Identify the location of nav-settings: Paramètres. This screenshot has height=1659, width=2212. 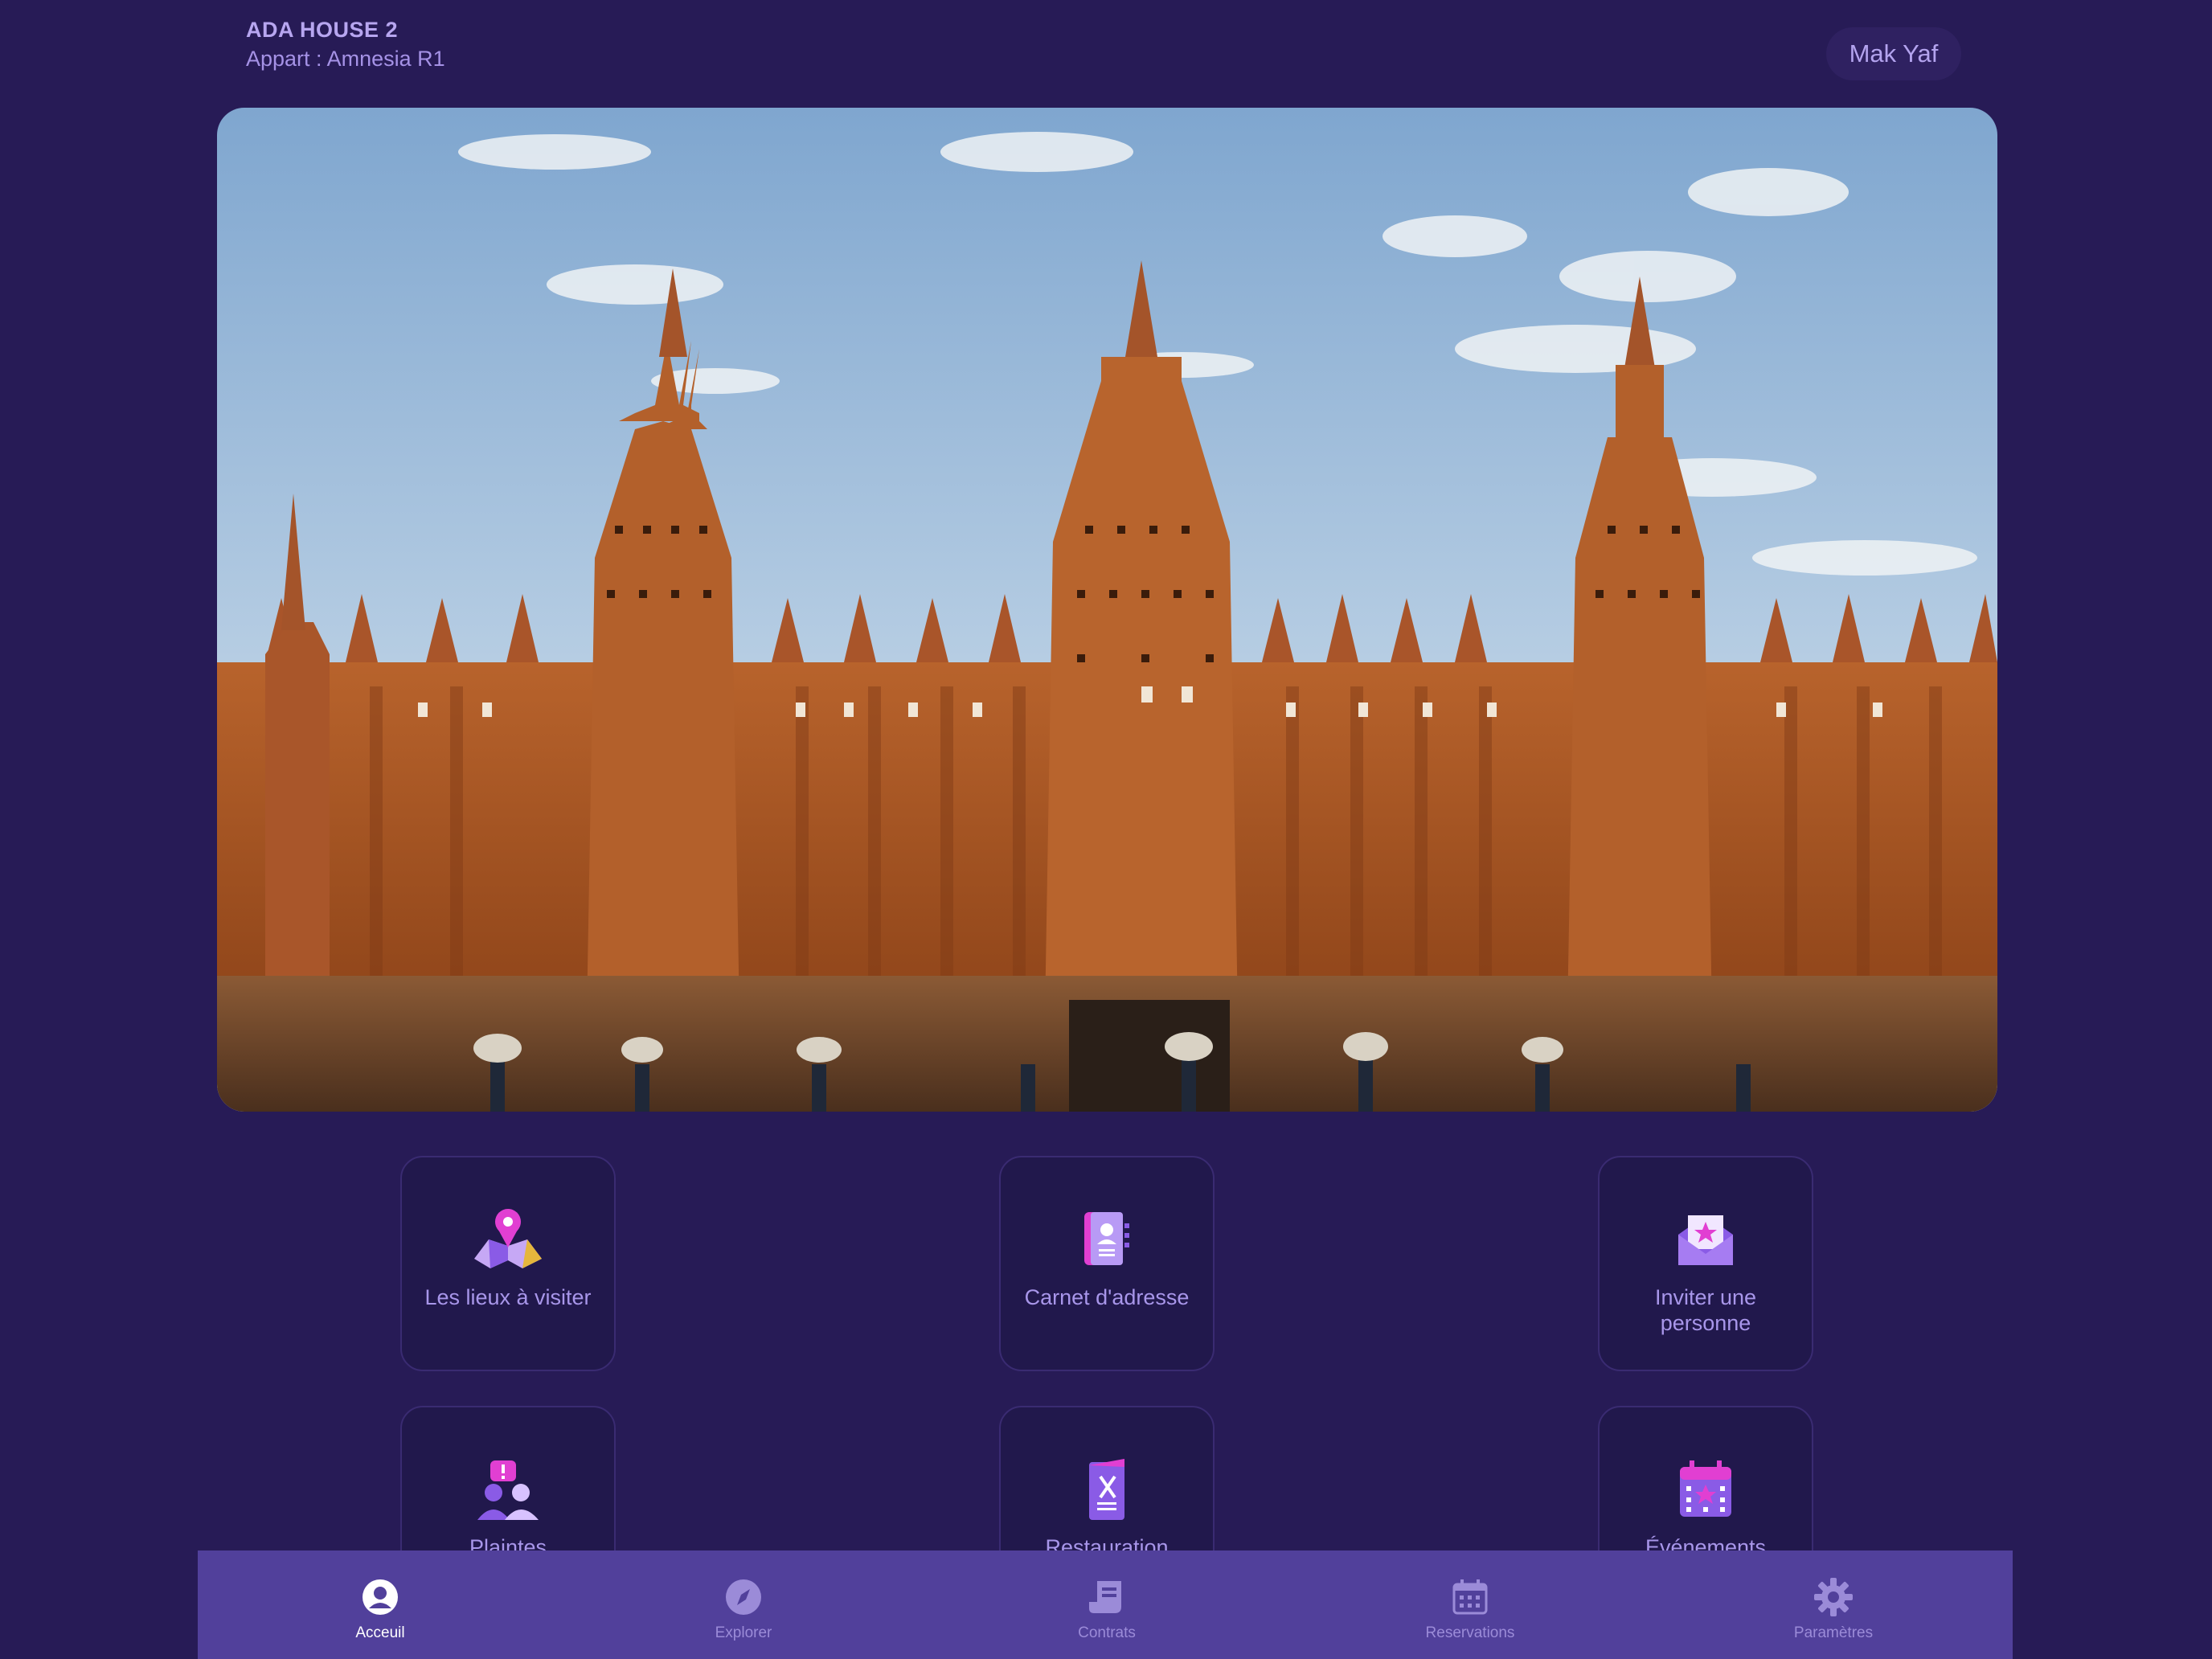
(1834, 1604).